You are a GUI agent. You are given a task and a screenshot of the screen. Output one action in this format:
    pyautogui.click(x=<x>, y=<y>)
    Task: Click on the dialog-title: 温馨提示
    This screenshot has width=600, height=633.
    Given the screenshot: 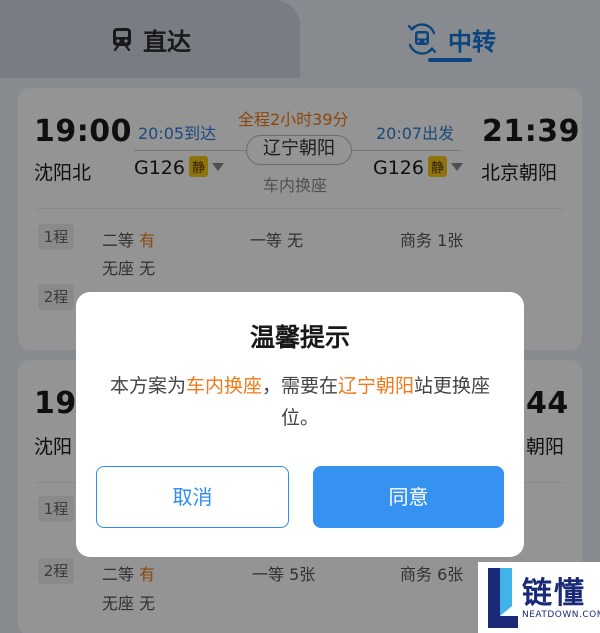 What is the action you would take?
    pyautogui.click(x=299, y=337)
    